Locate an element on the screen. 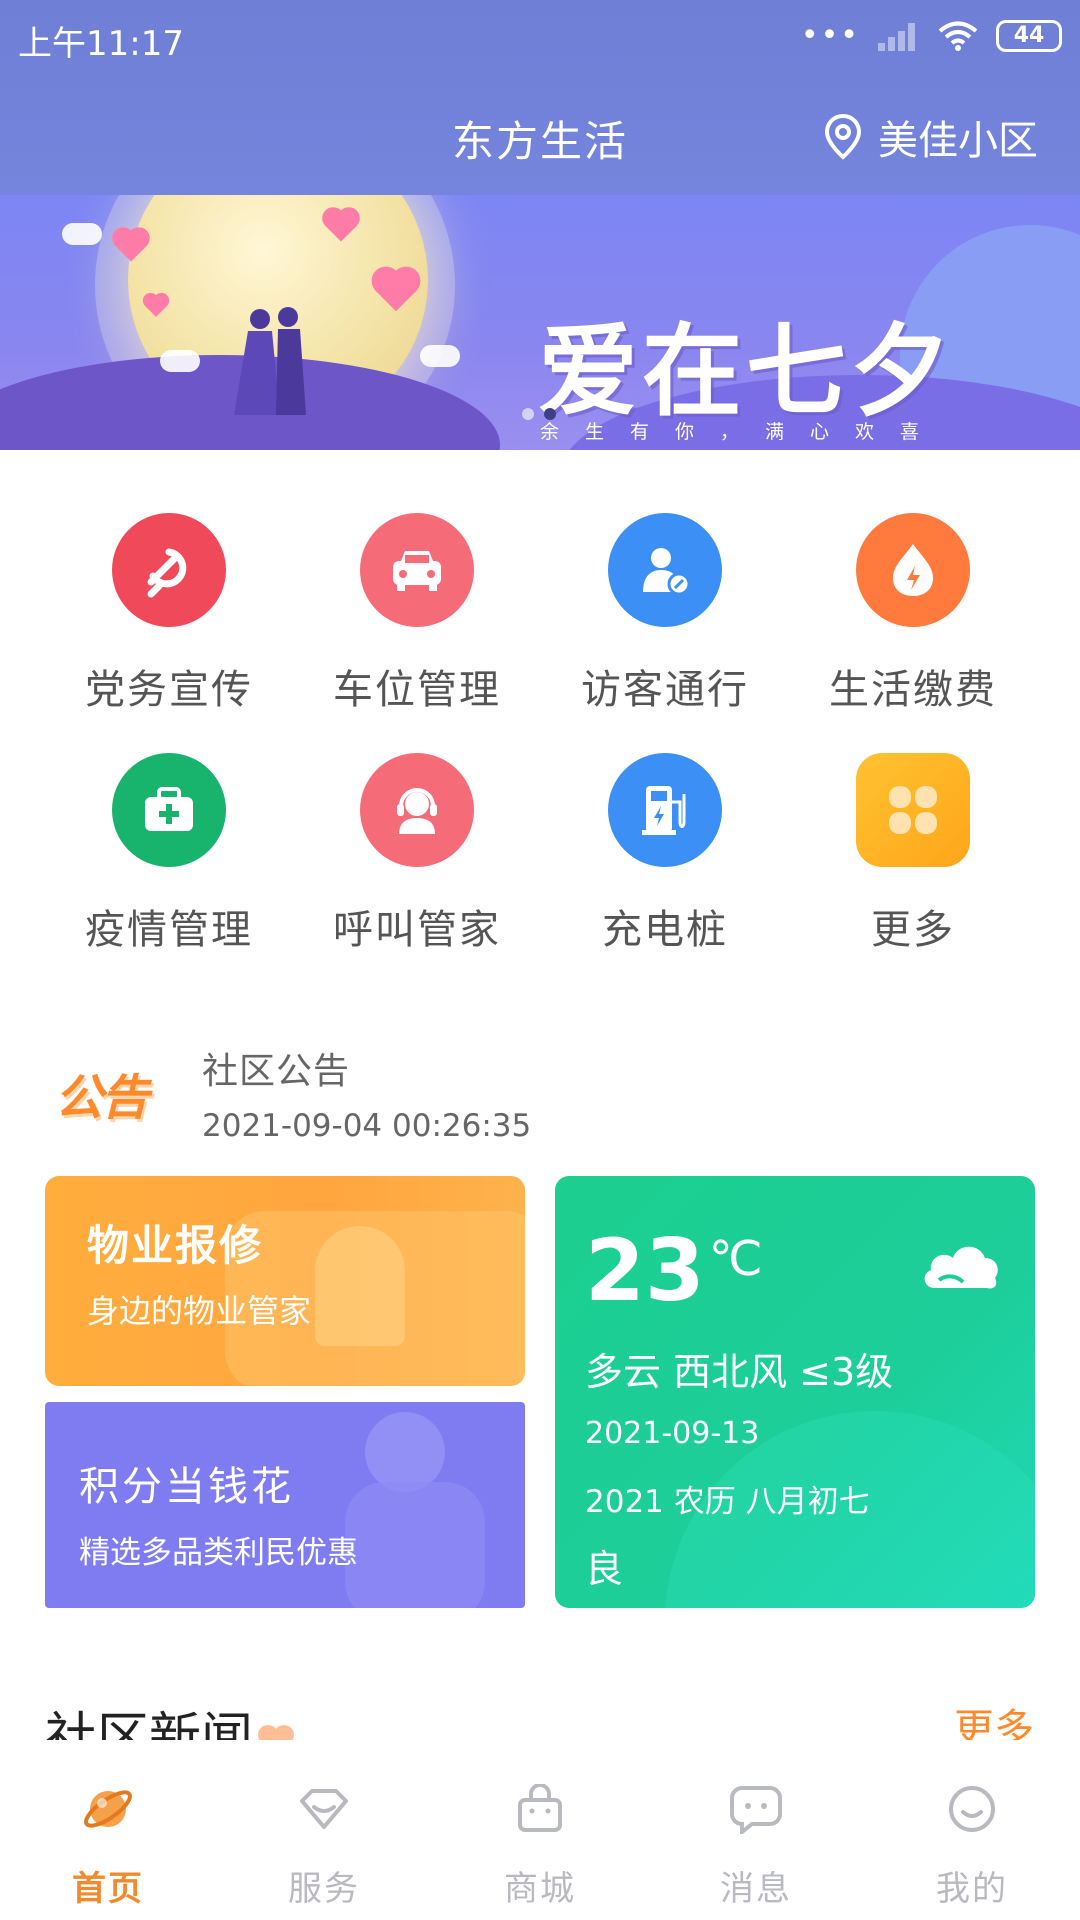 The image size is (1080, 1920). wifi-icon is located at coordinates (958, 36).